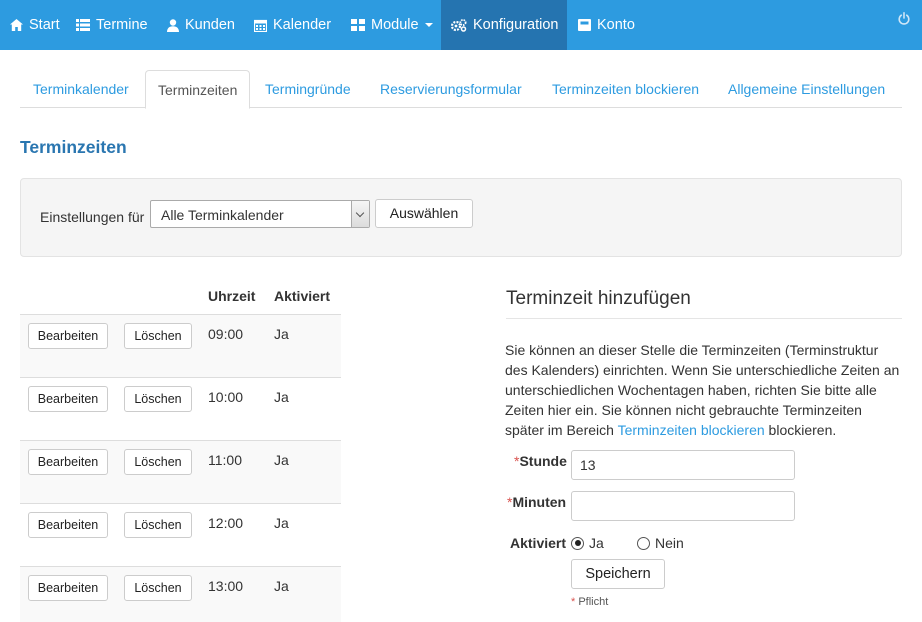 The image size is (922, 622). I want to click on settings-for-label: Einstellungen für, so click(92, 217).